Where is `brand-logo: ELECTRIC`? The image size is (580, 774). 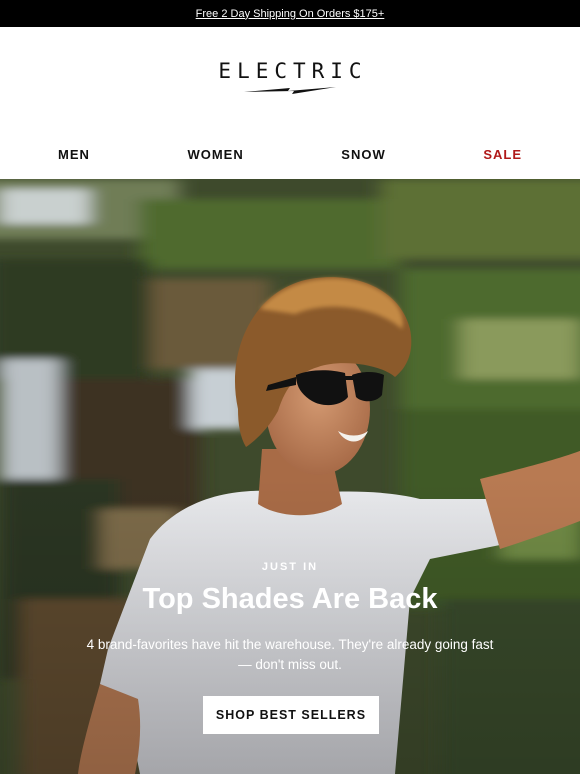
brand-logo: ELECTRIC is located at coordinates (290, 77).